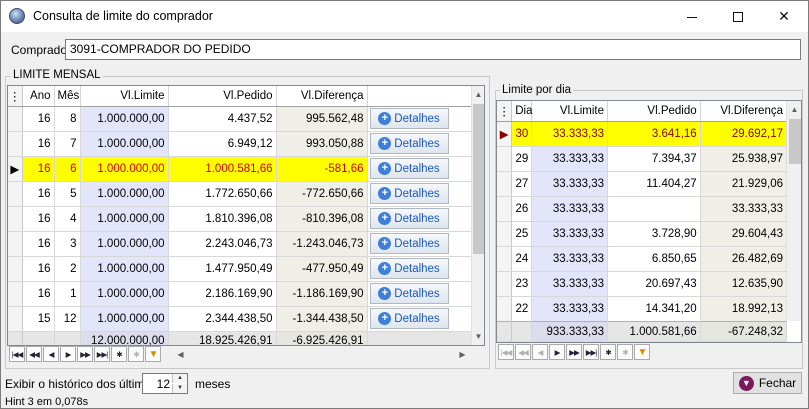  What do you see at coordinates (522, 184) in the screenshot?
I see `cell-dia: 27` at bounding box center [522, 184].